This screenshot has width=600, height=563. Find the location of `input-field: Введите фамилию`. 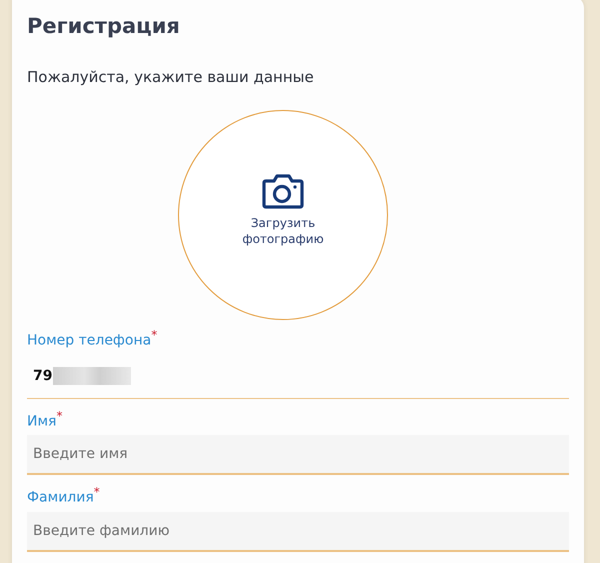

input-field: Введите фамилию is located at coordinates (298, 532).